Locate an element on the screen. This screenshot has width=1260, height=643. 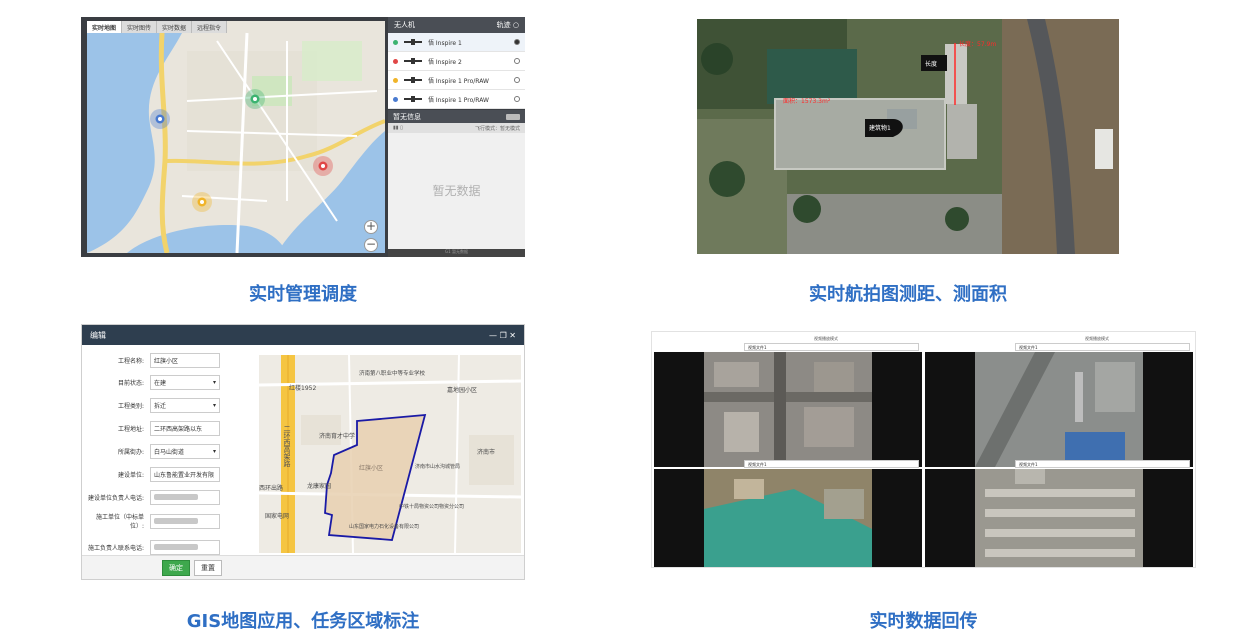
confirm-button: 确定 is located at coordinates (176, 567).